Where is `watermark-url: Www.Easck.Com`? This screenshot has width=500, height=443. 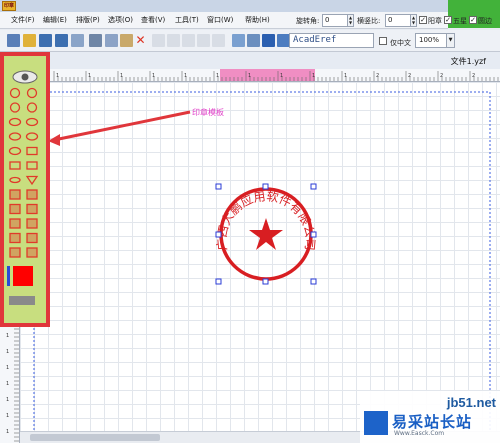 watermark-url: Www.Easck.Com is located at coordinates (419, 433).